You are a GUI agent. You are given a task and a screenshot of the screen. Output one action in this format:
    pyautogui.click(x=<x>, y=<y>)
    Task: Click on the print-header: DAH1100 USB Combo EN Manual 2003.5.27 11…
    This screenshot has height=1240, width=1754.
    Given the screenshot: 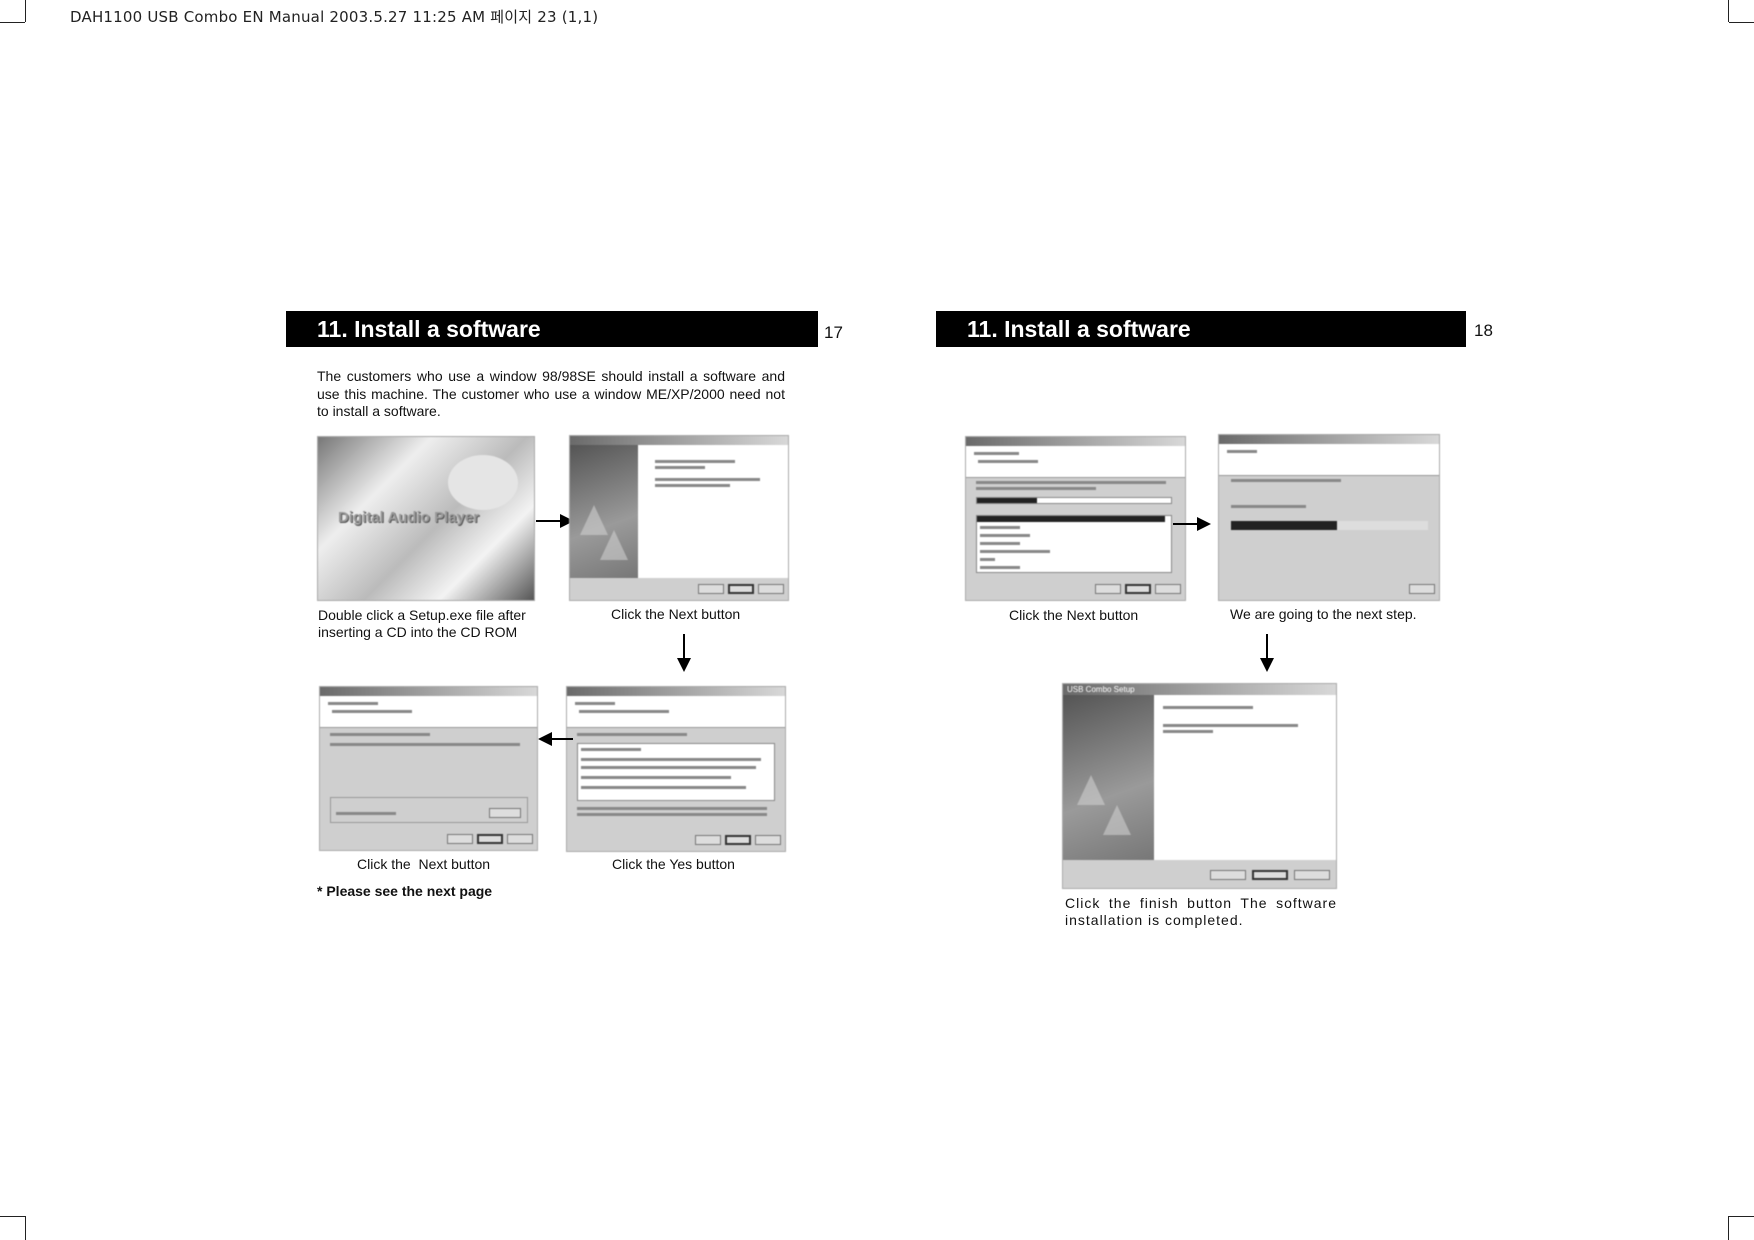 What is the action you would take?
    pyautogui.click(x=334, y=17)
    